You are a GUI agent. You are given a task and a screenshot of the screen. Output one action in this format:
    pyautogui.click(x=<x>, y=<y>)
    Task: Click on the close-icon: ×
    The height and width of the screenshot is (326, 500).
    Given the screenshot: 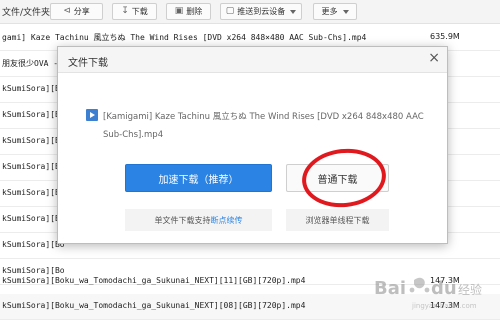 What is the action you would take?
    pyautogui.click(x=434, y=58)
    